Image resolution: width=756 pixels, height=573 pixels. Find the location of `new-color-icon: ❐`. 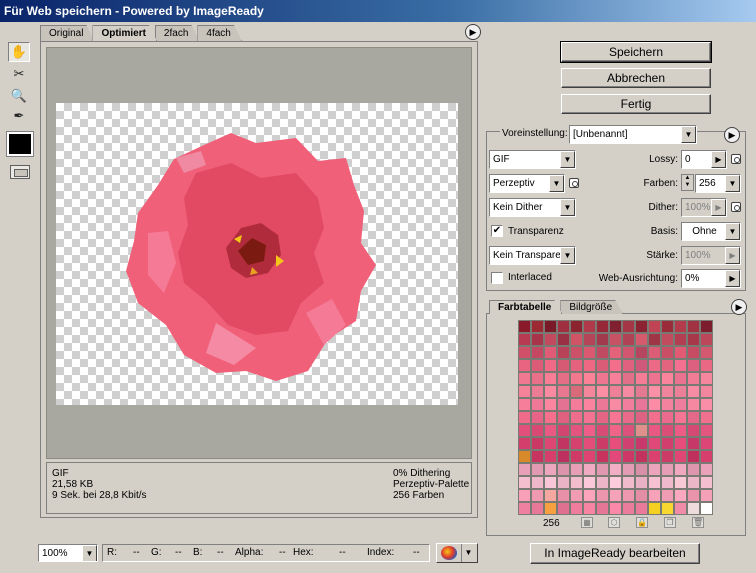

new-color-icon: ❐ is located at coordinates (670, 522).